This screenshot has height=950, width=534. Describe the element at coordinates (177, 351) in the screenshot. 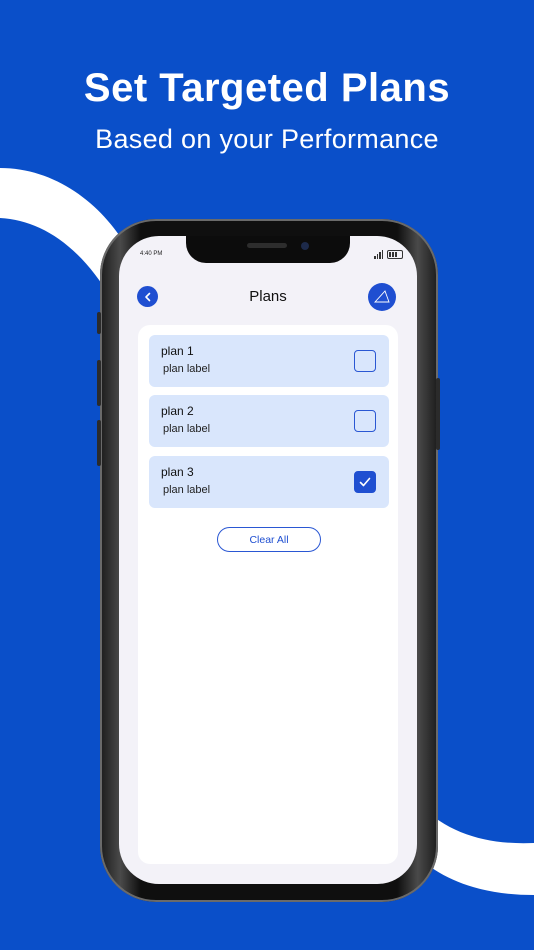

I see `plan-title: plan 1` at that location.